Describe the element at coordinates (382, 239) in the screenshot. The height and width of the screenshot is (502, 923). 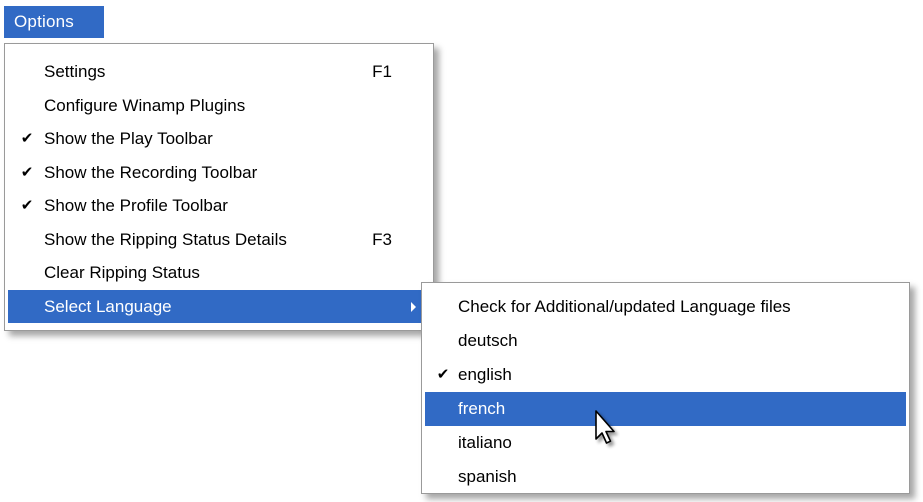
I see `menu-item-shortcut: F3` at that location.